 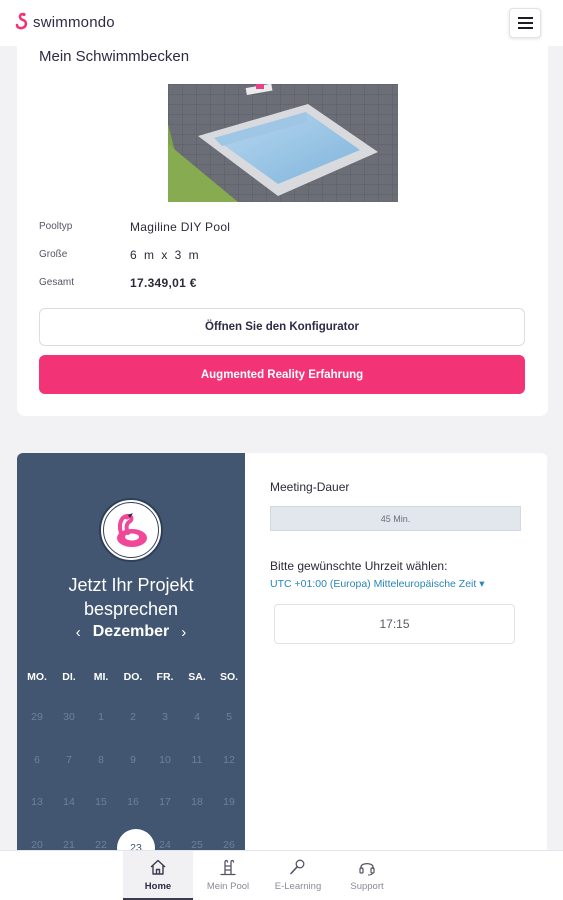 What do you see at coordinates (367, 886) in the screenshot?
I see `nav-support-label: Support` at bounding box center [367, 886].